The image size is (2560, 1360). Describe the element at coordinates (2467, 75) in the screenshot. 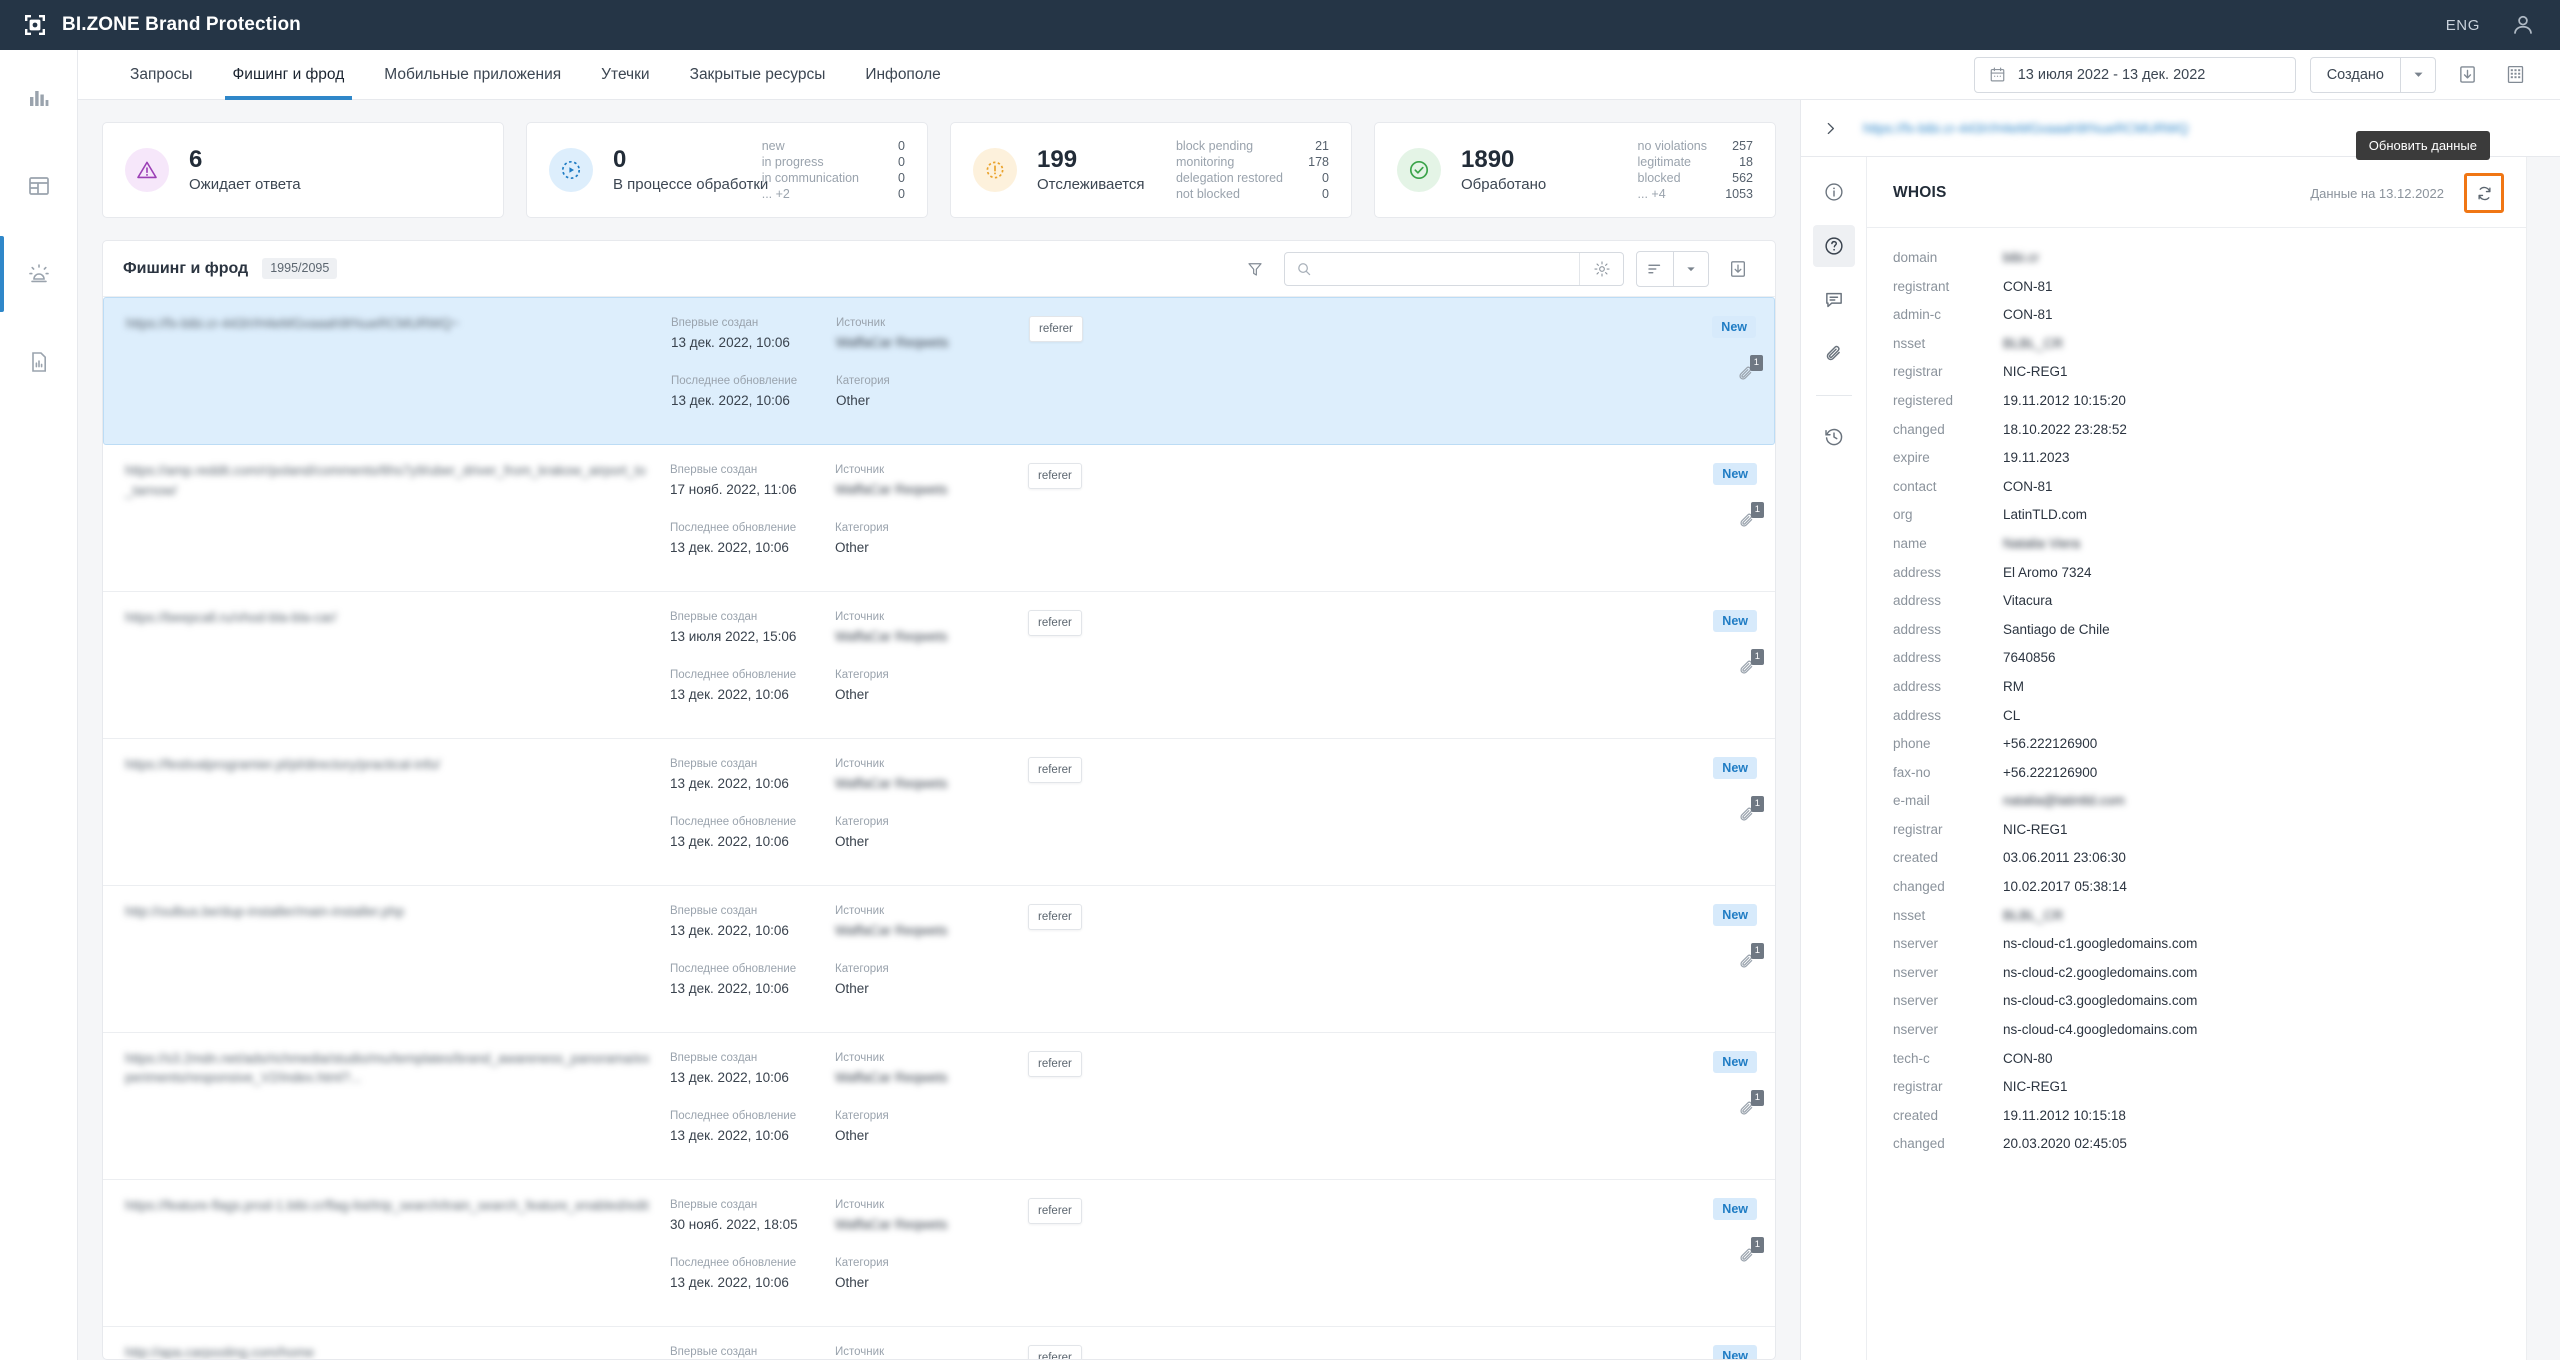

I see `download-icon` at that location.